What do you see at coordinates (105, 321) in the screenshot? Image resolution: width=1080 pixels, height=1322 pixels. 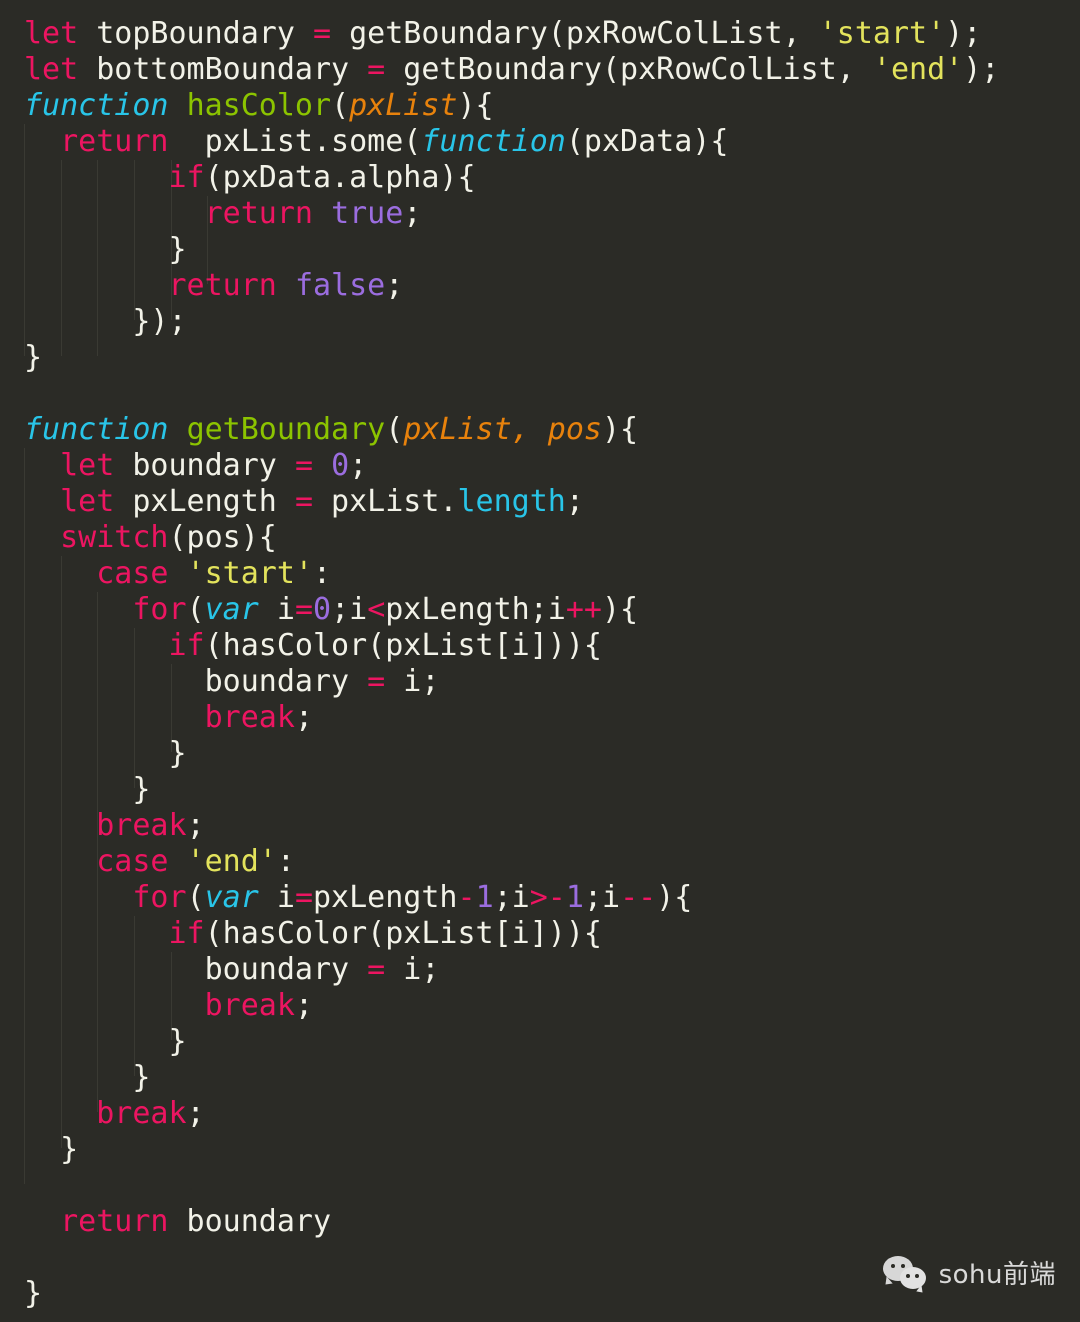 I see `code-token-plain: });` at bounding box center [105, 321].